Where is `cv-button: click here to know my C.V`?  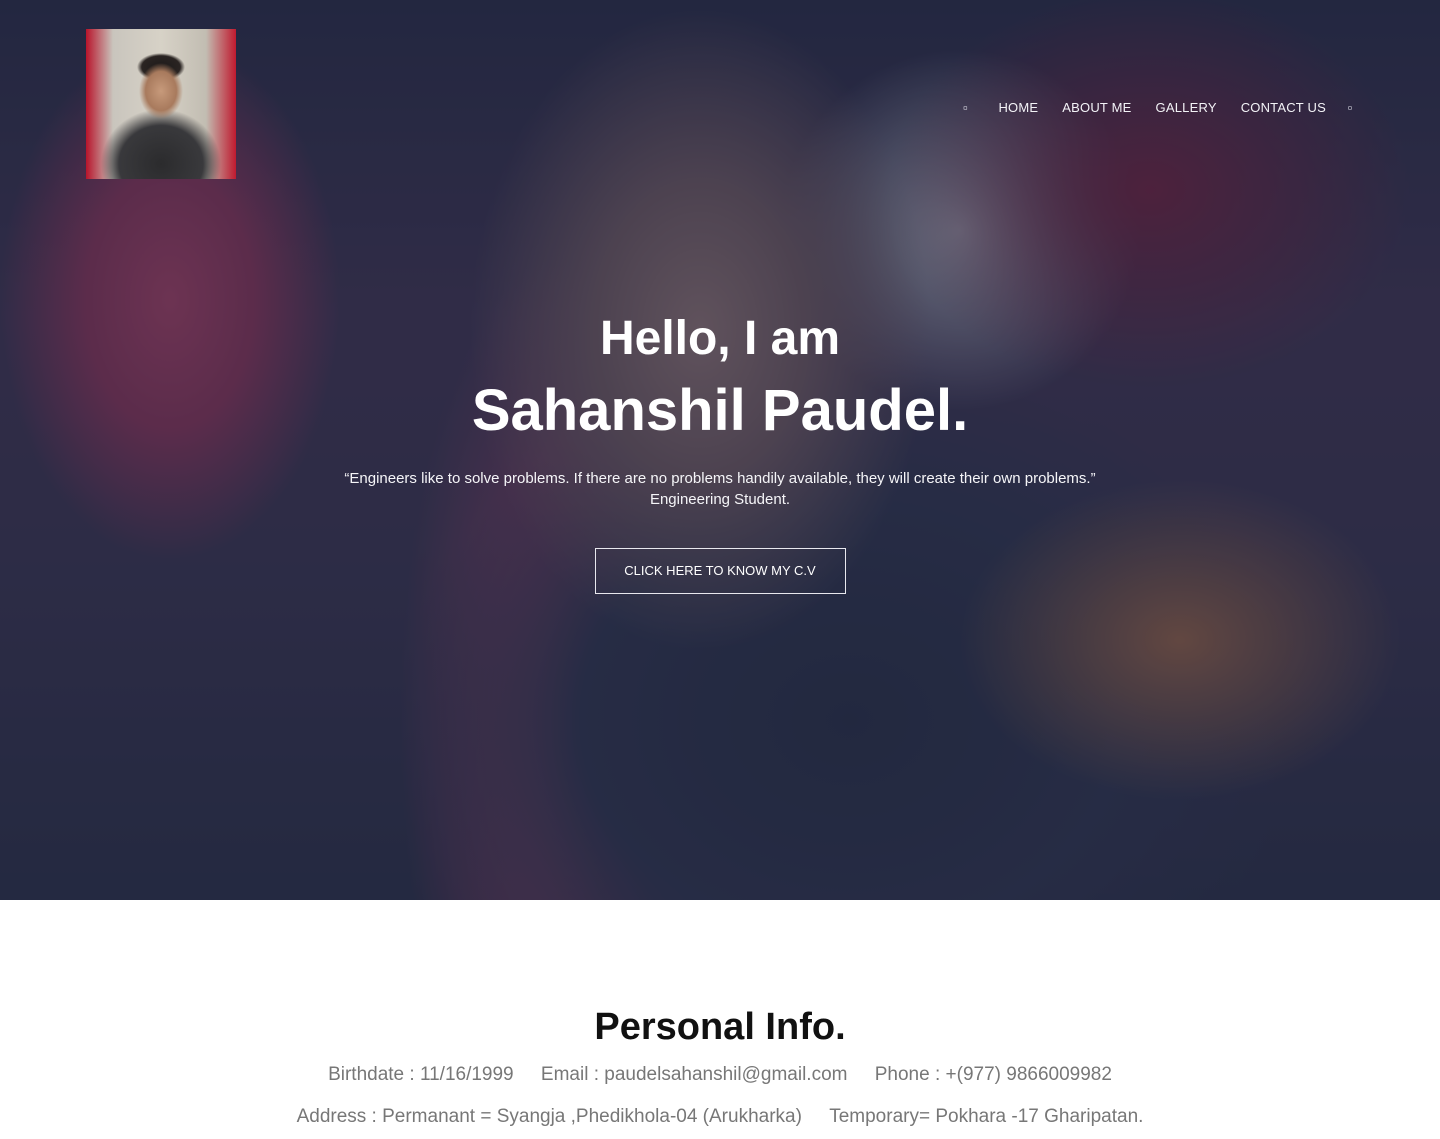 cv-button: click here to know my C.V is located at coordinates (720, 571).